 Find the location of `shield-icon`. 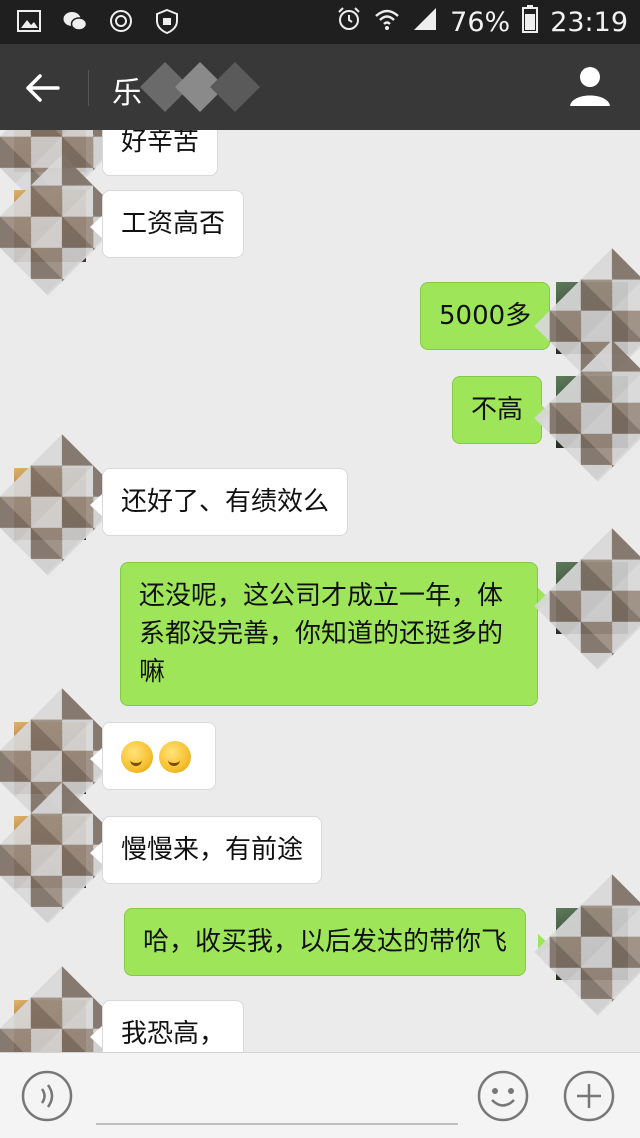

shield-icon is located at coordinates (167, 23).